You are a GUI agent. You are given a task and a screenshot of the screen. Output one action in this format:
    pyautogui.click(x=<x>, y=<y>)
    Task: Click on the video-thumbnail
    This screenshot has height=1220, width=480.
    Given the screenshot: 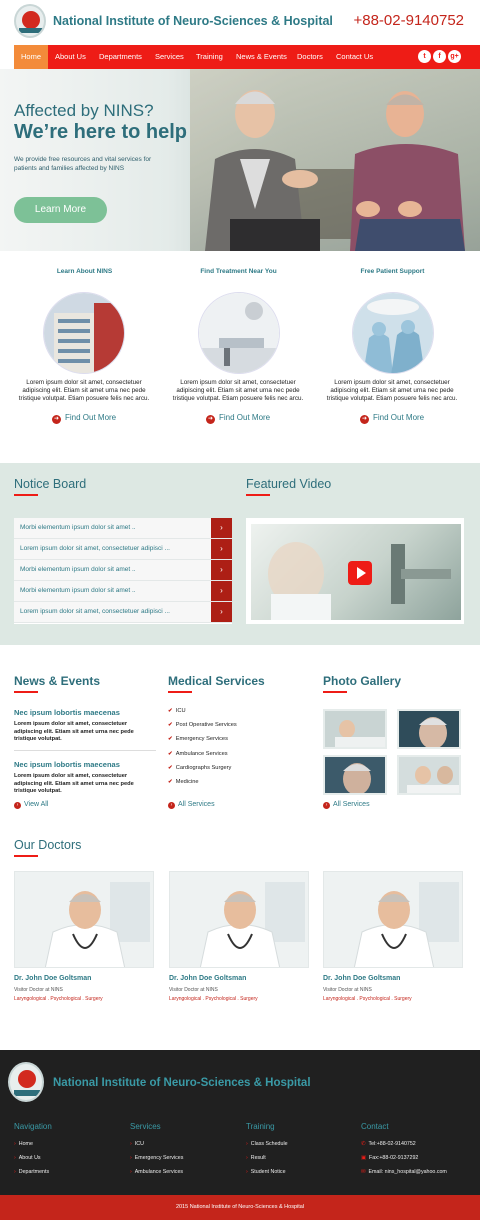 What is the action you would take?
    pyautogui.click(x=356, y=572)
    